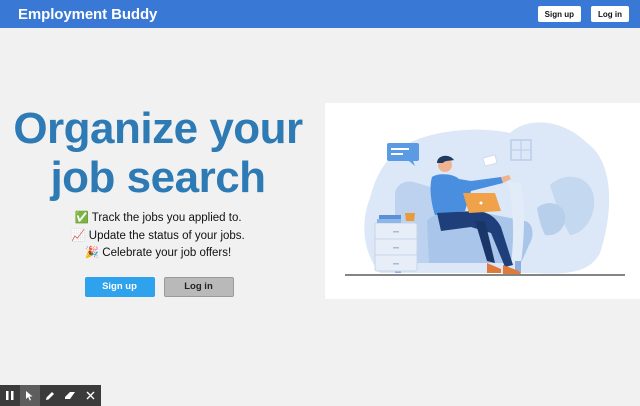 This screenshot has width=640, height=406. What do you see at coordinates (30, 395) in the screenshot?
I see `pointer-icon` at bounding box center [30, 395].